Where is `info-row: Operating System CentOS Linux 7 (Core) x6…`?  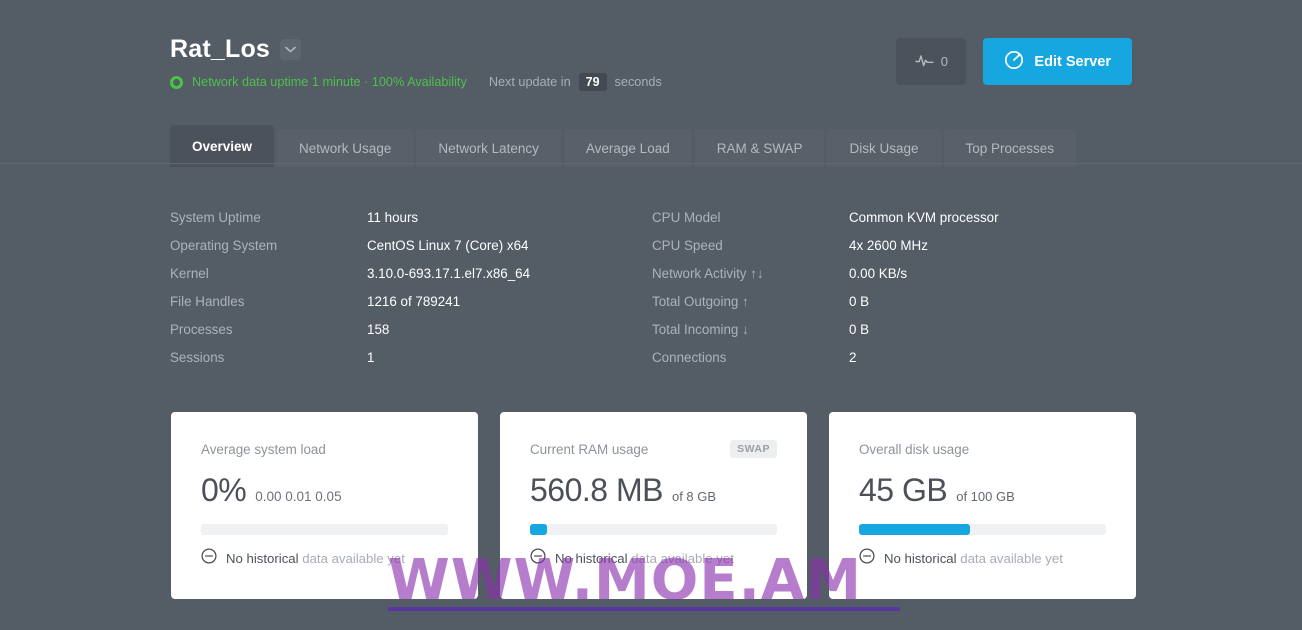 info-row: Operating System CentOS Linux 7 (Core) x6… is located at coordinates (411, 250).